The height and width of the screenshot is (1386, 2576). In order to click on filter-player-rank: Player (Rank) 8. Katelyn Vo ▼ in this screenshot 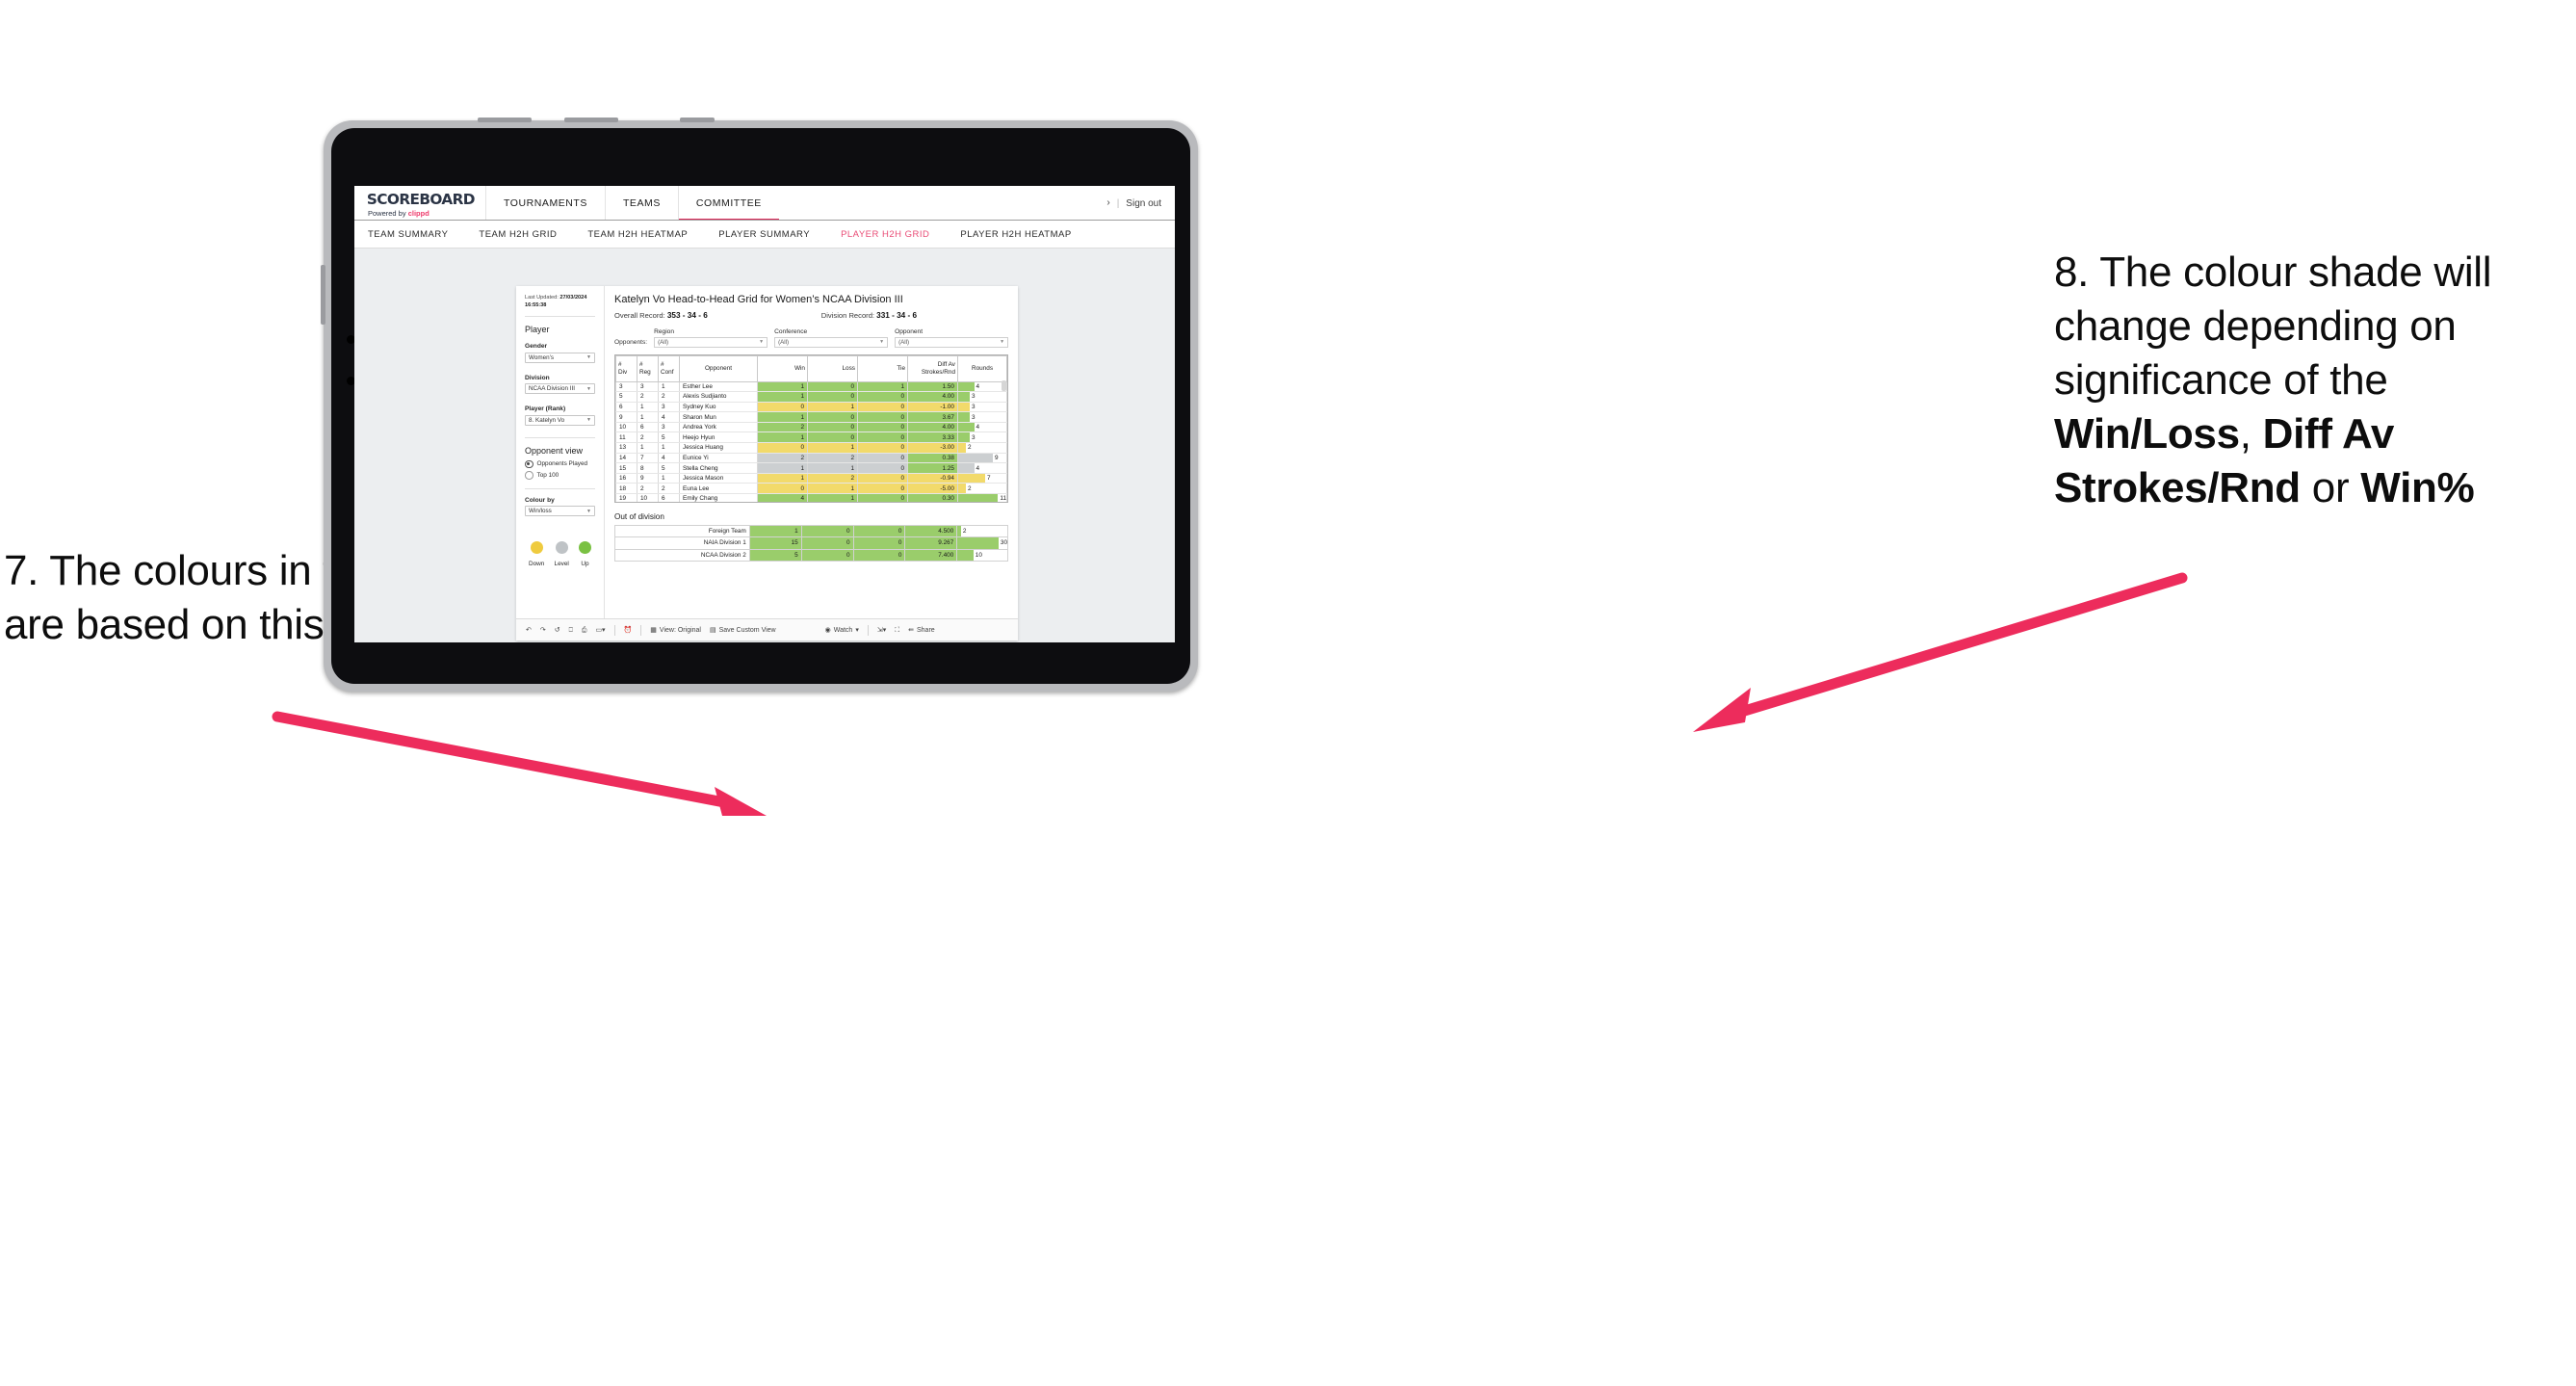, I will do `click(560, 415)`.